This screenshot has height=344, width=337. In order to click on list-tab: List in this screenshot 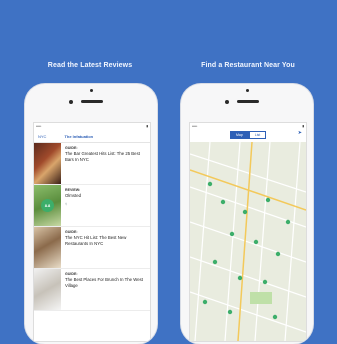, I will do `click(257, 135)`.